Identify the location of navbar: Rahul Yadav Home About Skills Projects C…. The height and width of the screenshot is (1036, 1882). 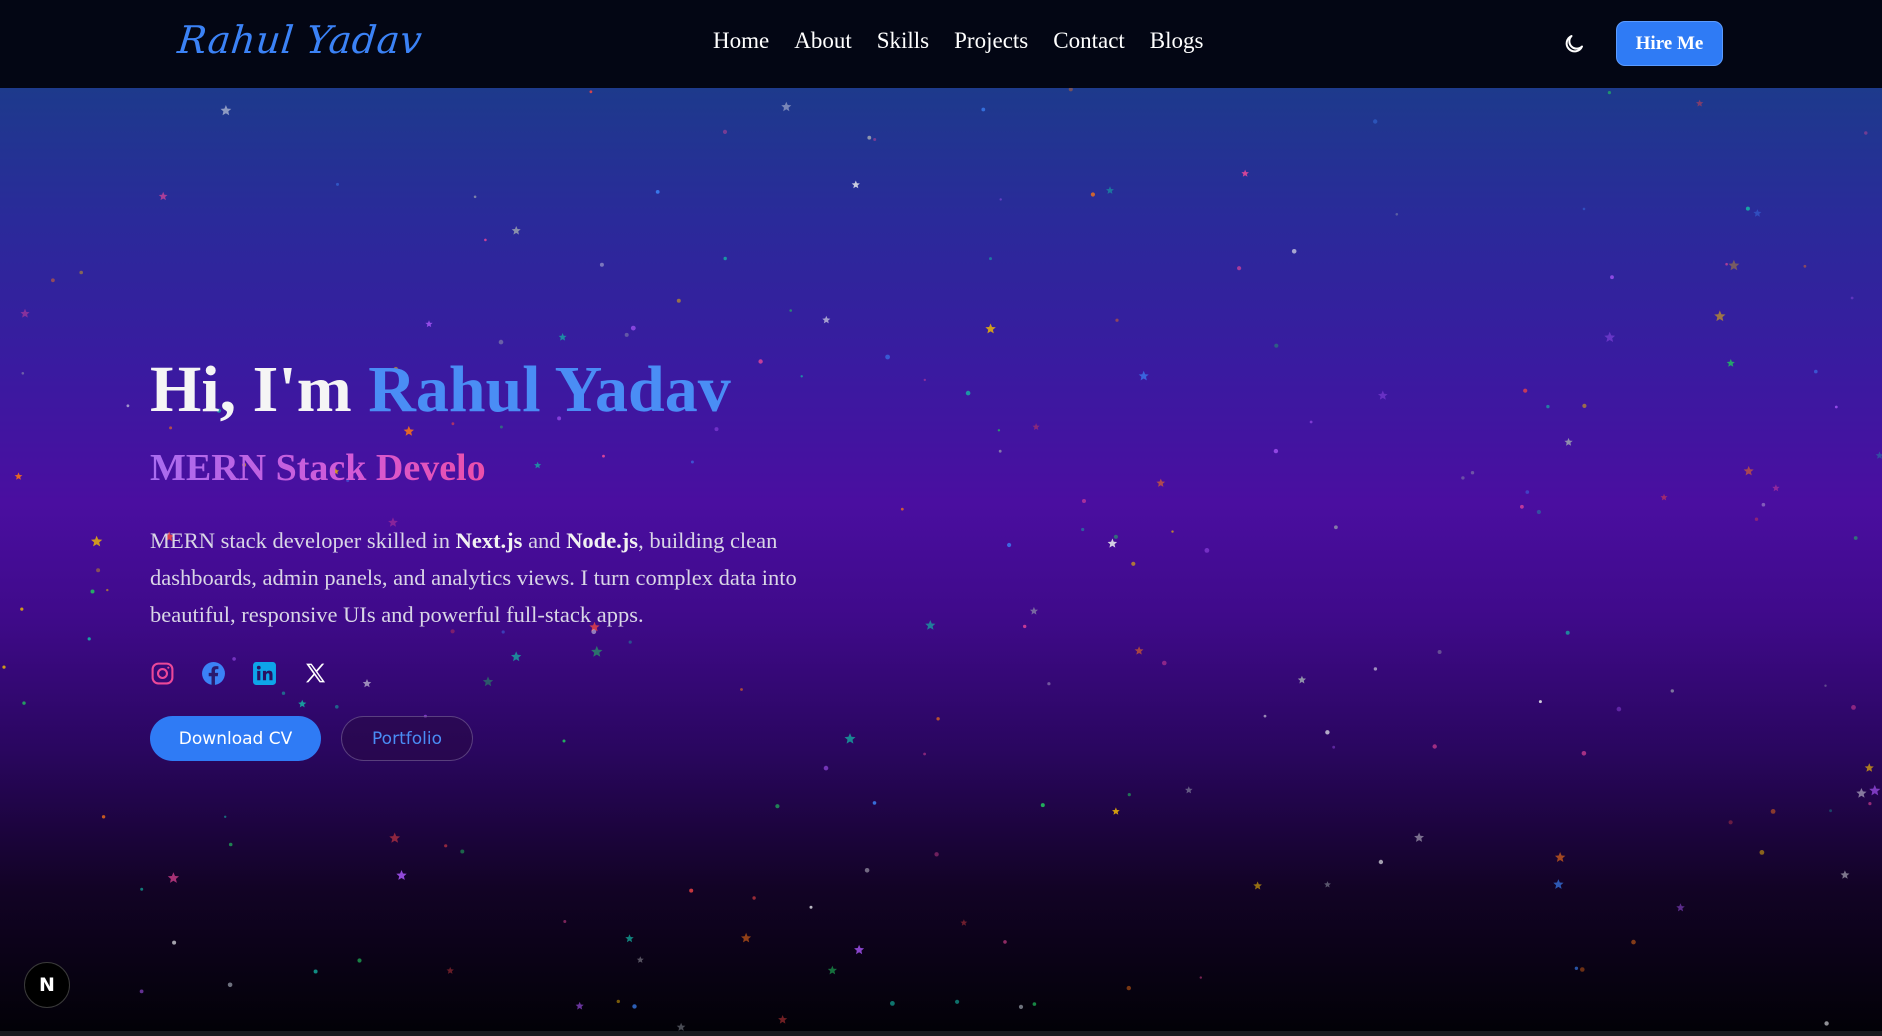
(941, 44).